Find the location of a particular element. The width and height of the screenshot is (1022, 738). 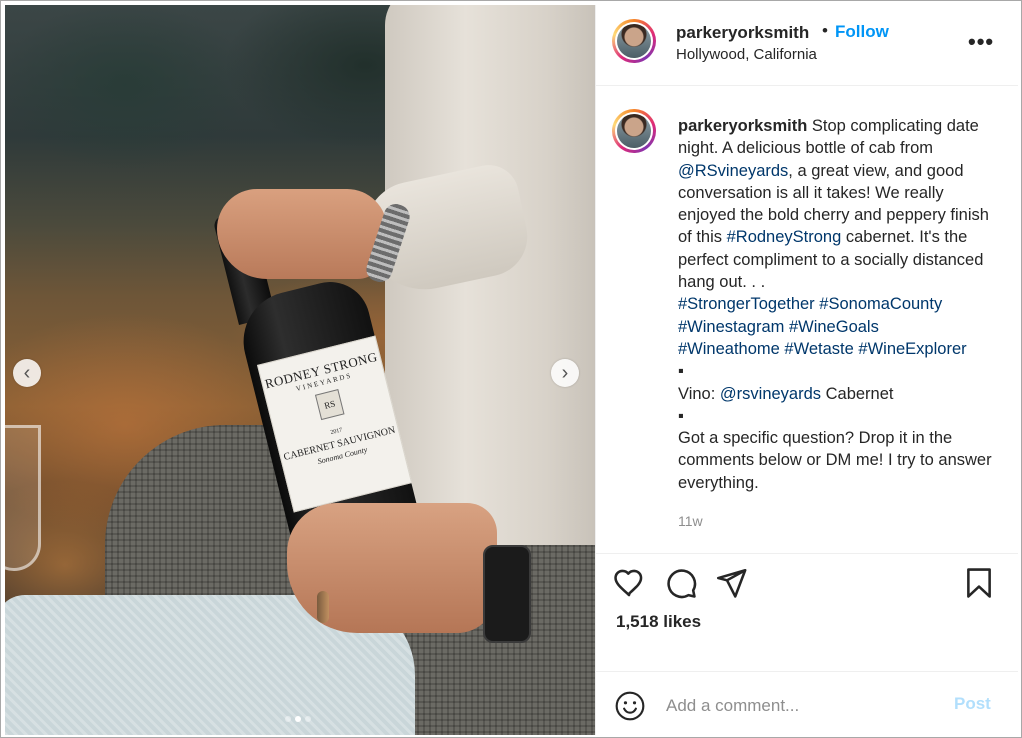

likes-count: 1,518 likes is located at coordinates (658, 622).